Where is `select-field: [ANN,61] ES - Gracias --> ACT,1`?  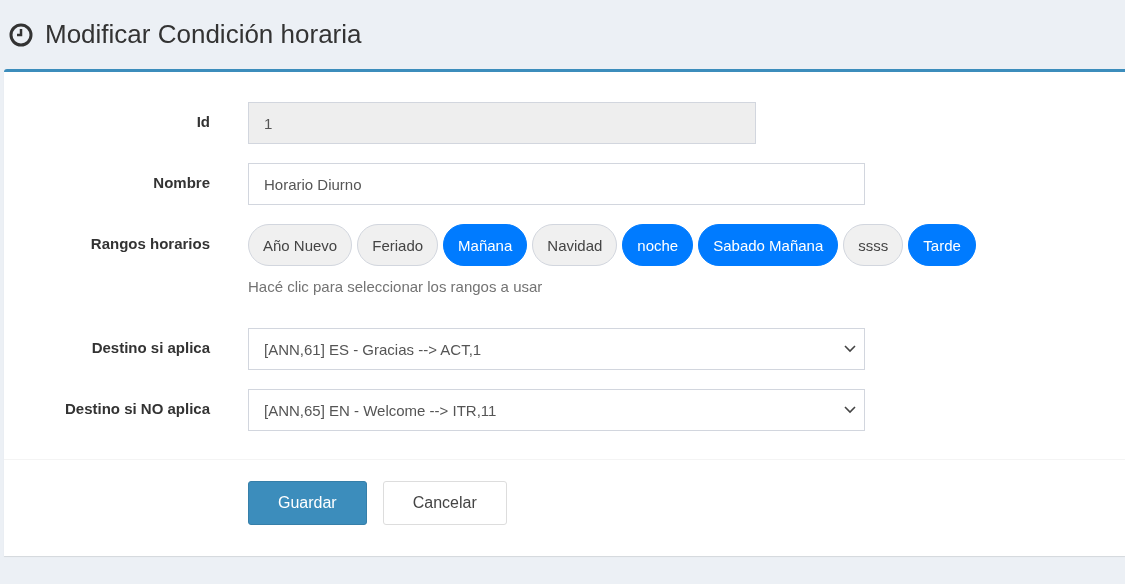 select-field: [ANN,61] ES - Gracias --> ACT,1 is located at coordinates (556, 349).